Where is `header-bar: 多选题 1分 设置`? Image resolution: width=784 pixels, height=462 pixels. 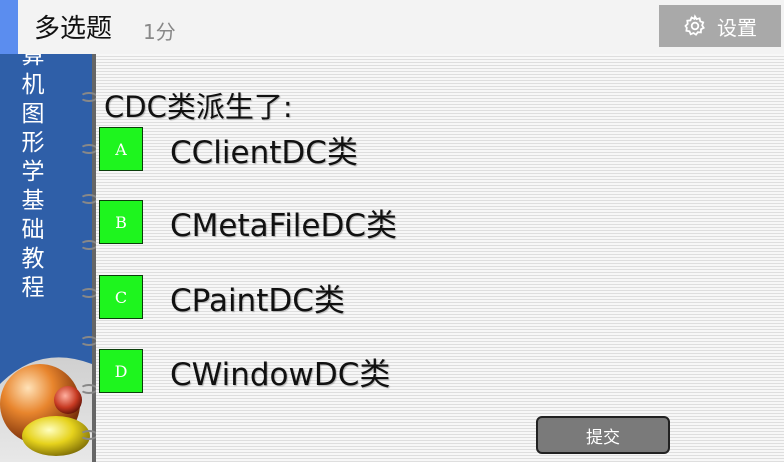 header-bar: 多选题 1分 设置 is located at coordinates (392, 27).